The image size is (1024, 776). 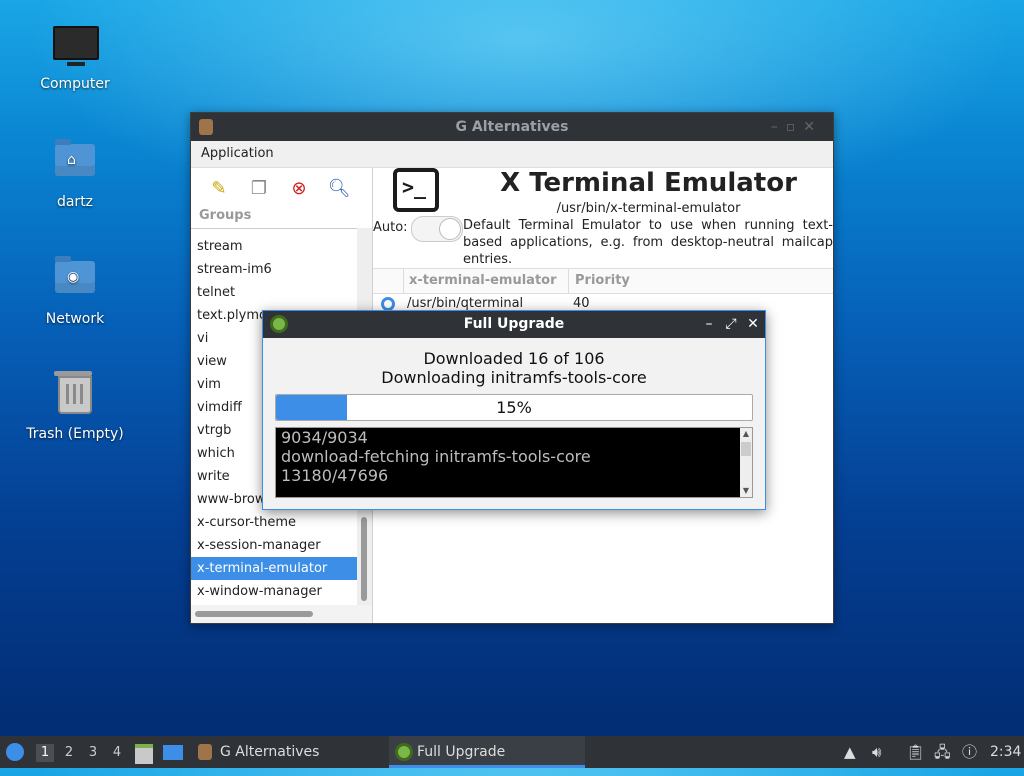 What do you see at coordinates (75, 84) in the screenshot?
I see `desktop-icon-label: Computer` at bounding box center [75, 84].